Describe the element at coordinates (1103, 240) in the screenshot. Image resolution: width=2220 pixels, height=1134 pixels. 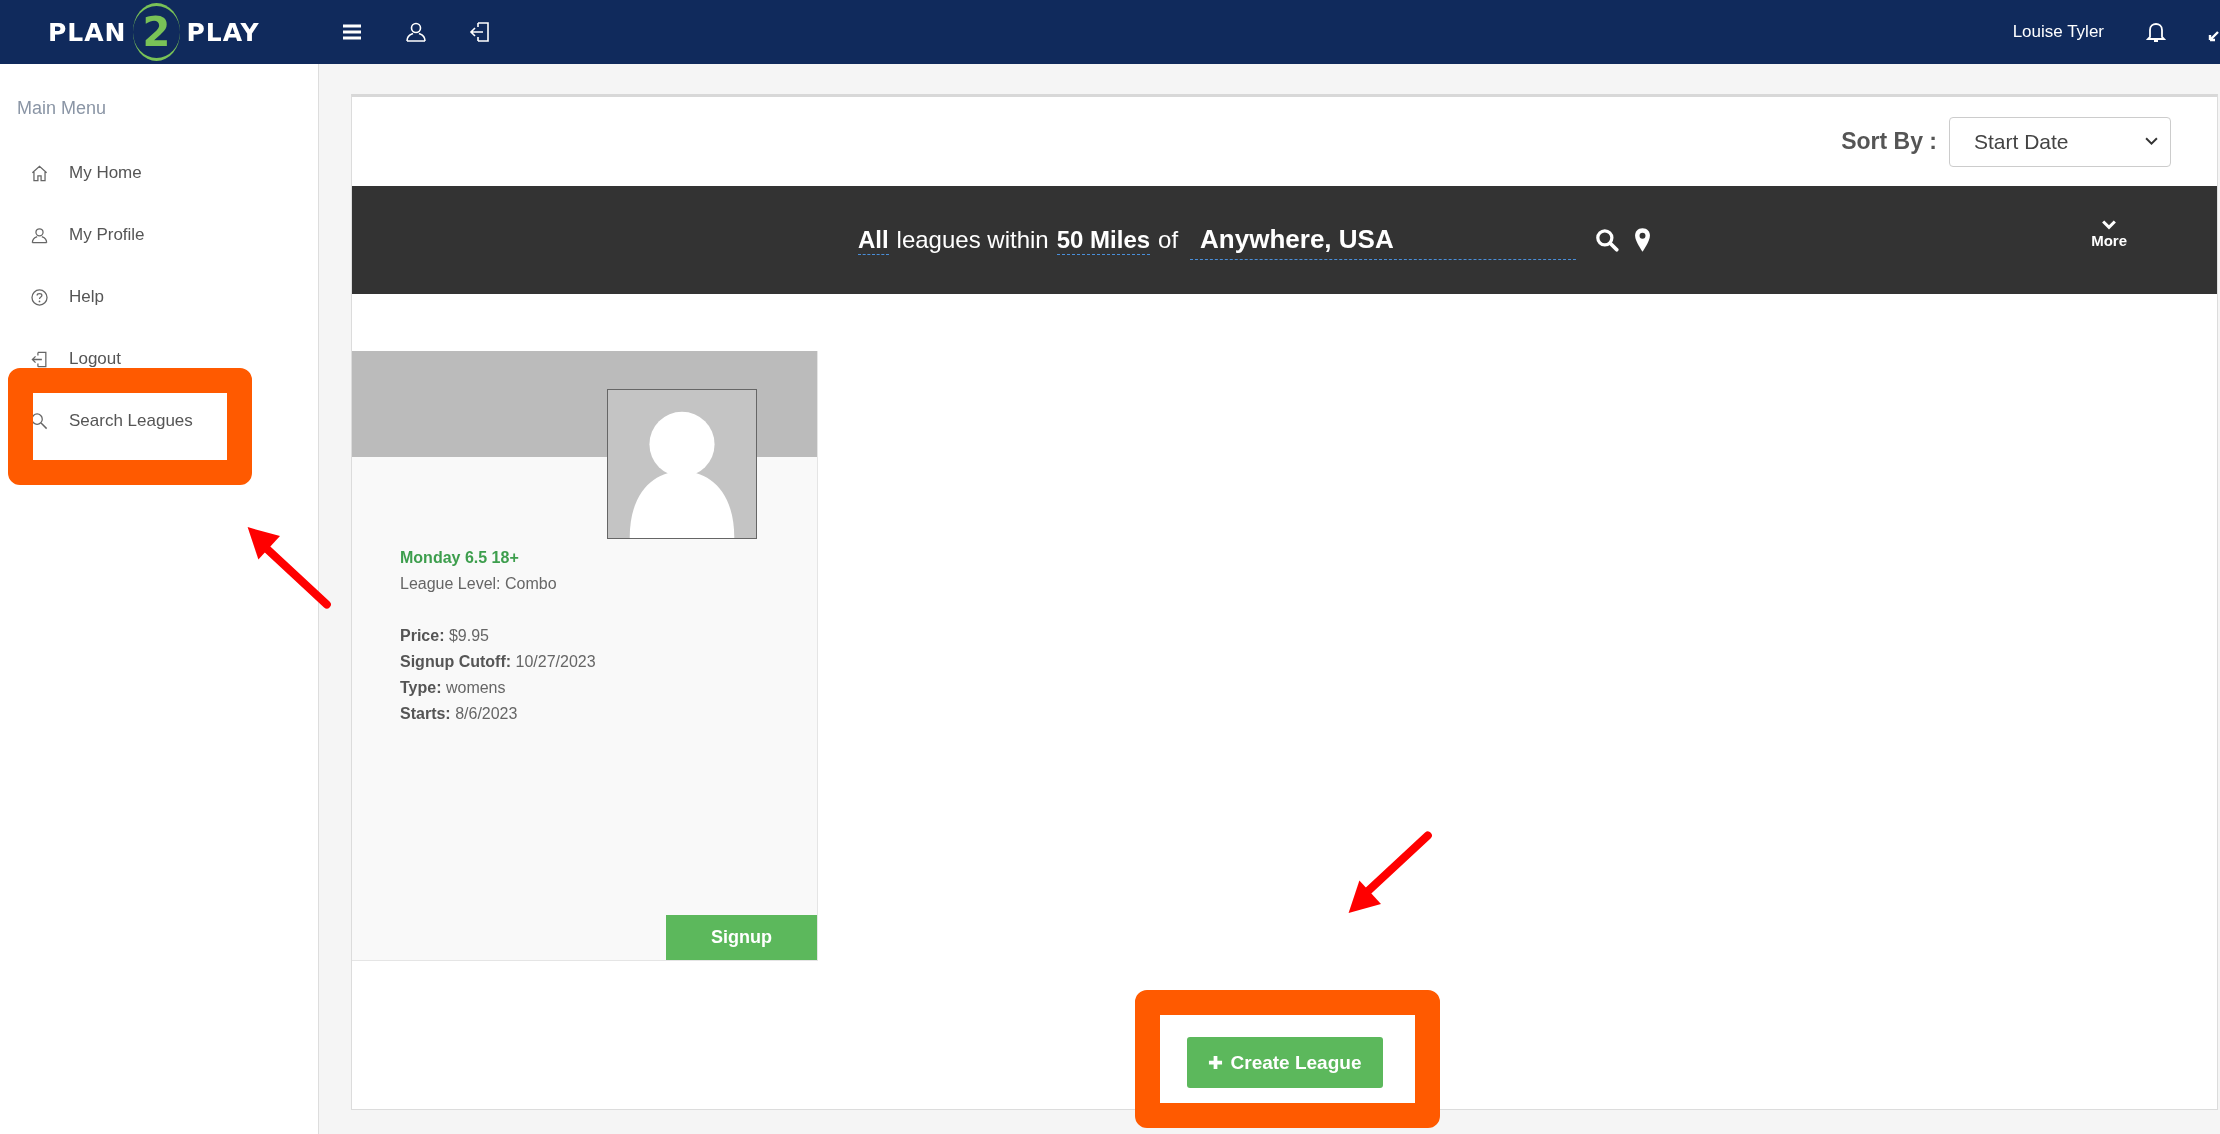
I see `distance-dropdown: 50 Miles` at that location.